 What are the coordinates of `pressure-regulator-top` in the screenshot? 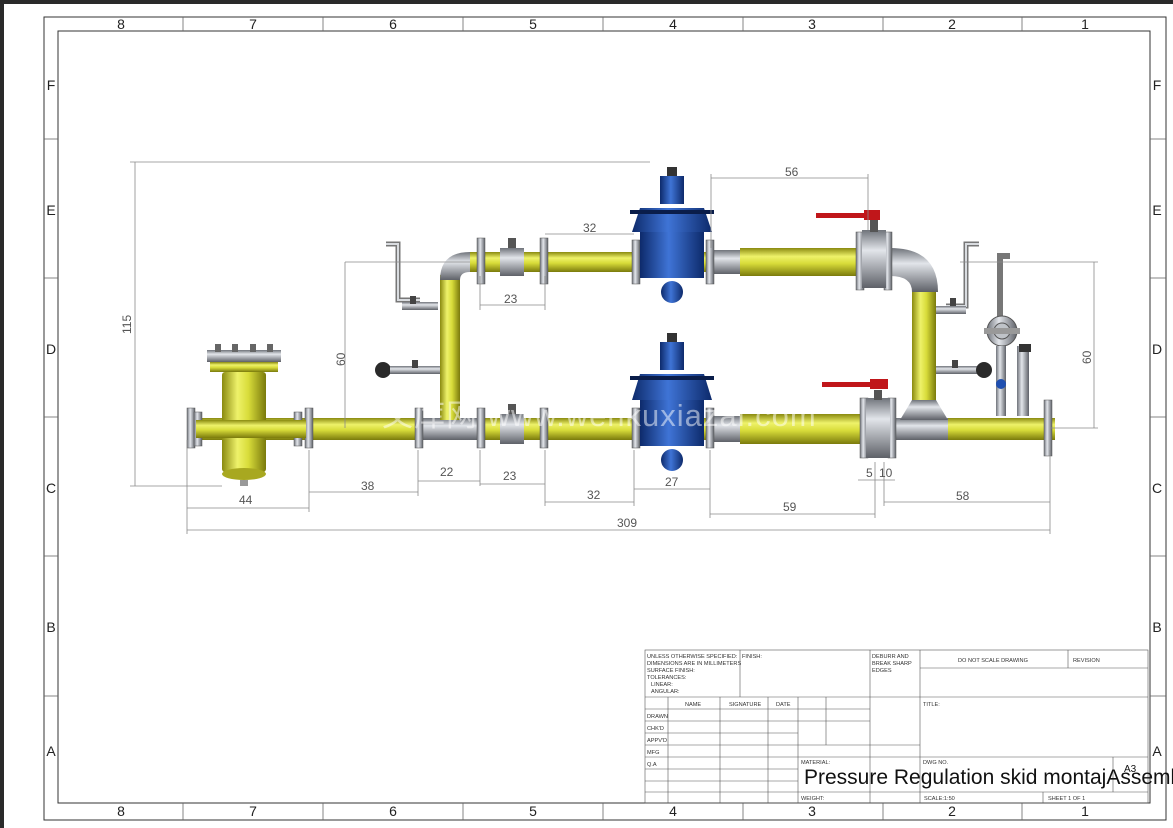 It's located at (672, 235).